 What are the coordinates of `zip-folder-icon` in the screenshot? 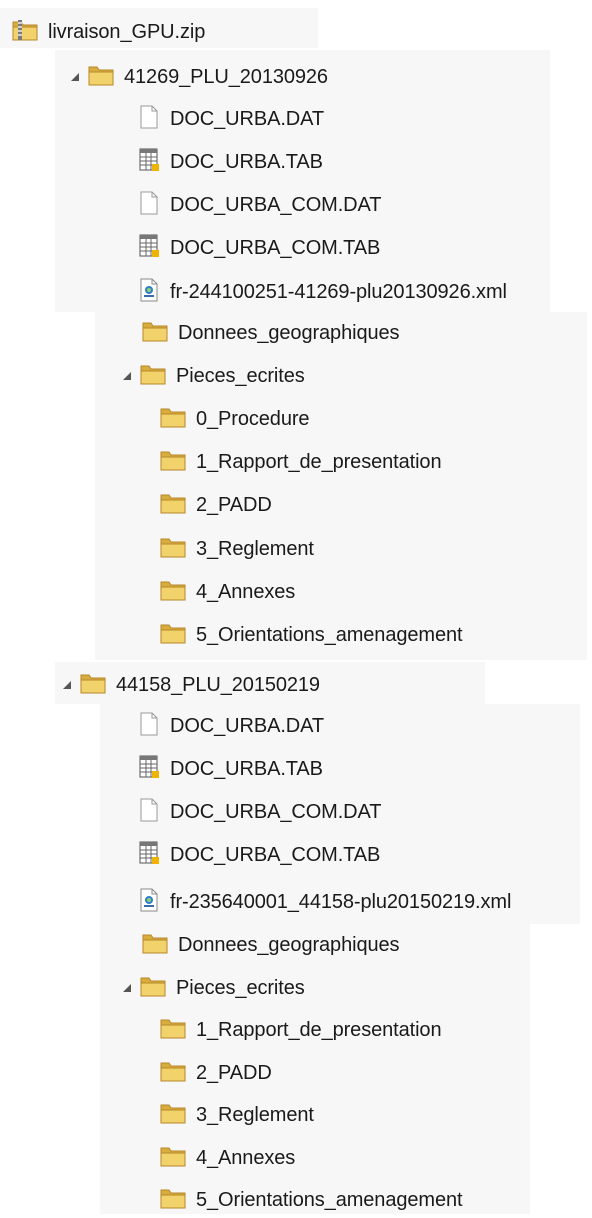 It's located at (25, 32).